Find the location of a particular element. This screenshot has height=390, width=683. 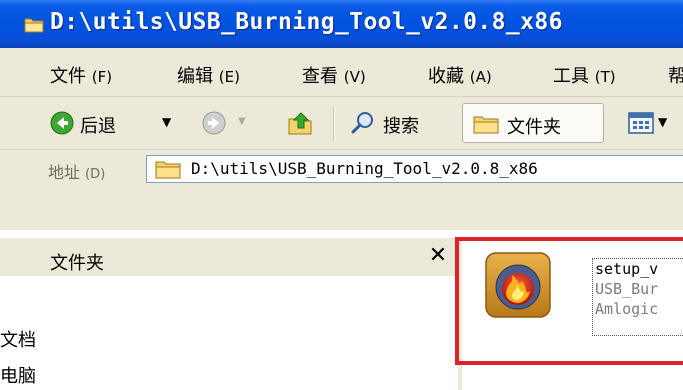

forward-icon is located at coordinates (214, 123).